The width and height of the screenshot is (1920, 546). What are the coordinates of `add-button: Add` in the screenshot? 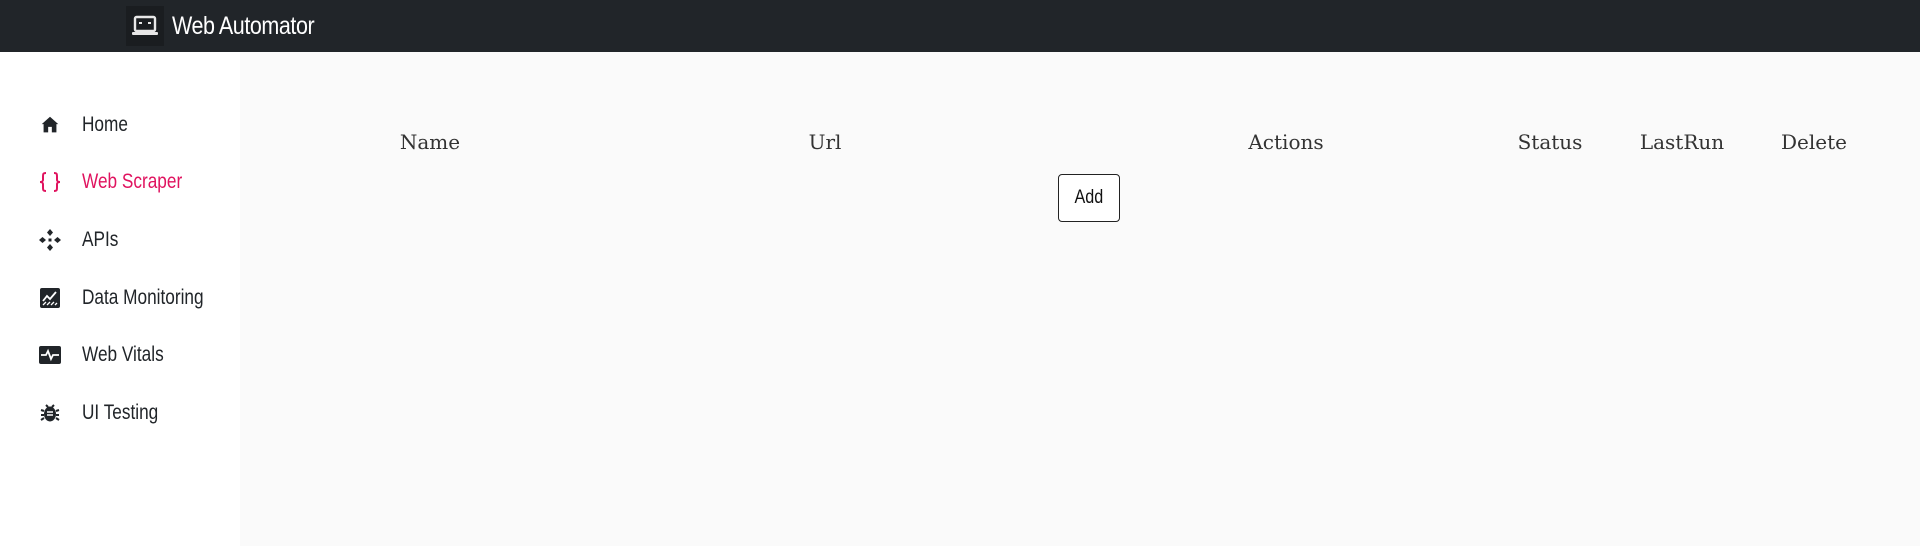 It's located at (1089, 198).